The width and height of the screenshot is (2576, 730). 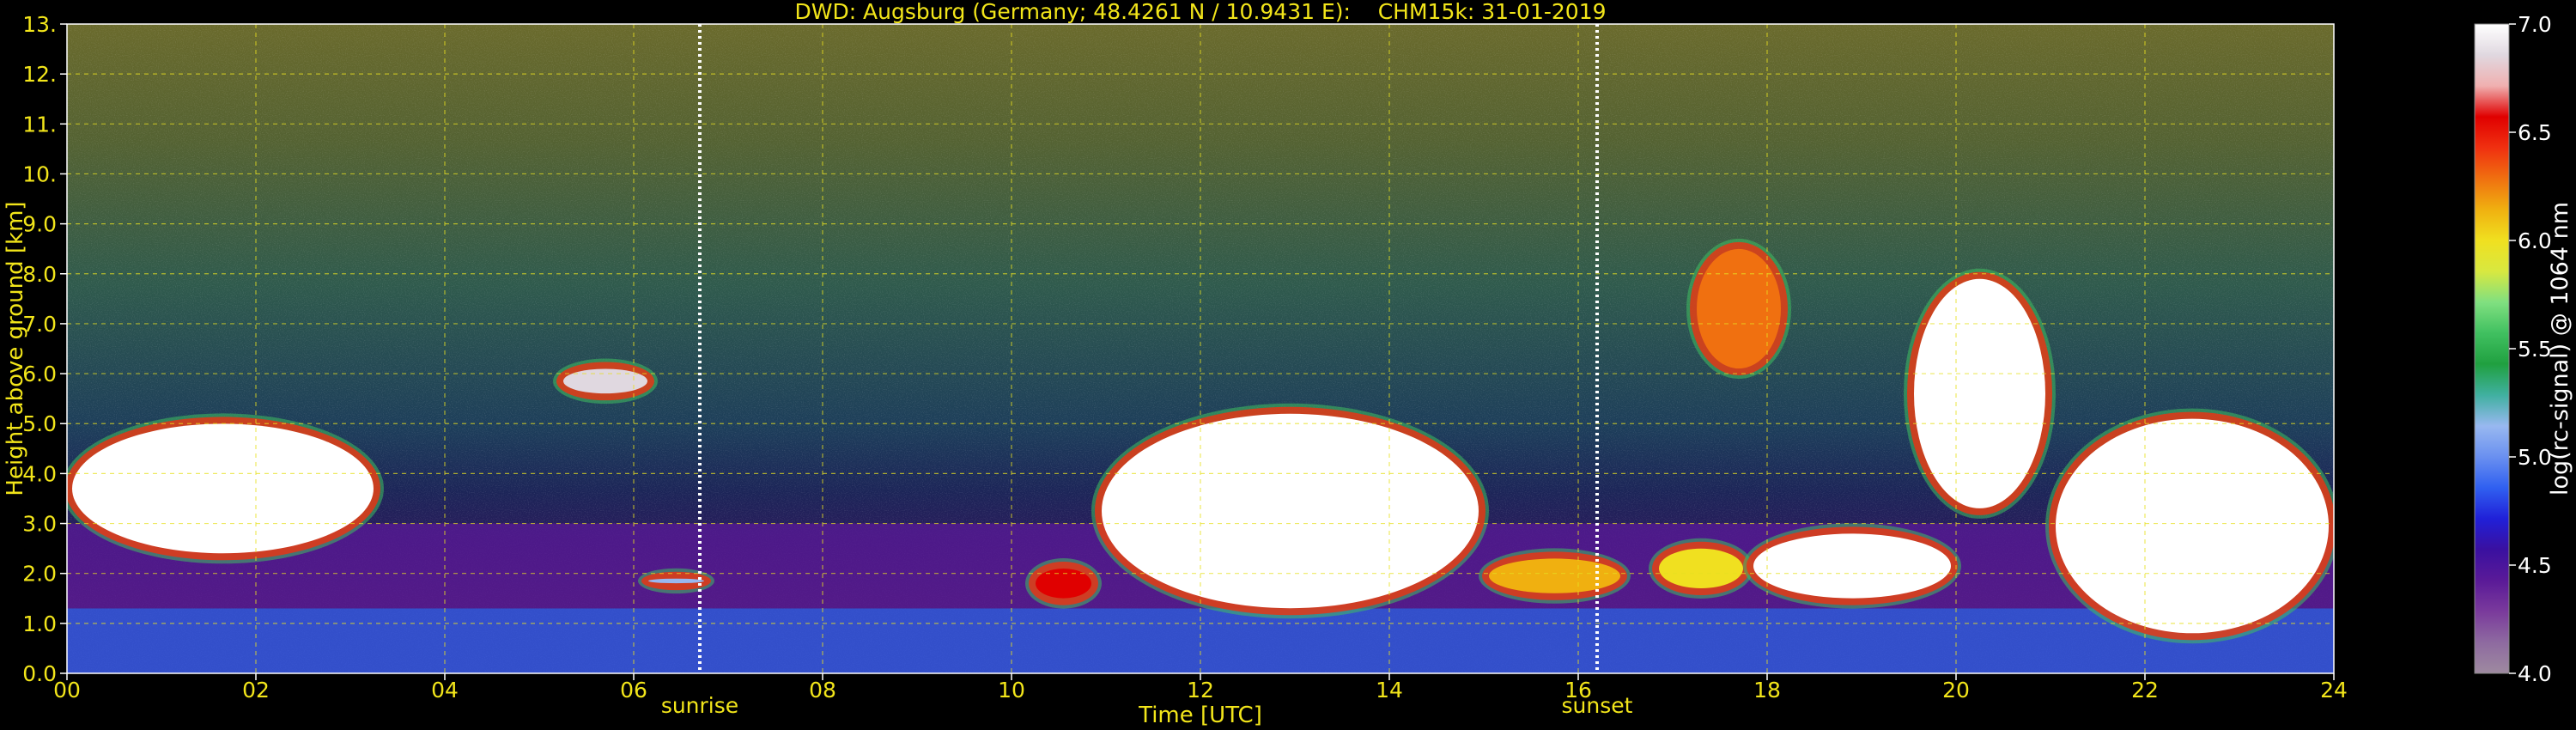 What do you see at coordinates (67, 690) in the screenshot?
I see `x-tick-label: 00` at bounding box center [67, 690].